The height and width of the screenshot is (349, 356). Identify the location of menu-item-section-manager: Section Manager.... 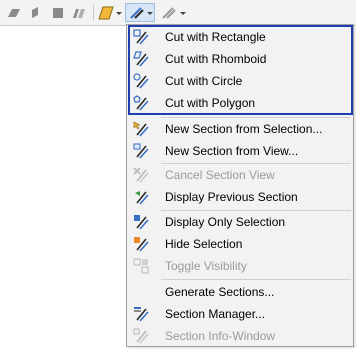
(240, 314).